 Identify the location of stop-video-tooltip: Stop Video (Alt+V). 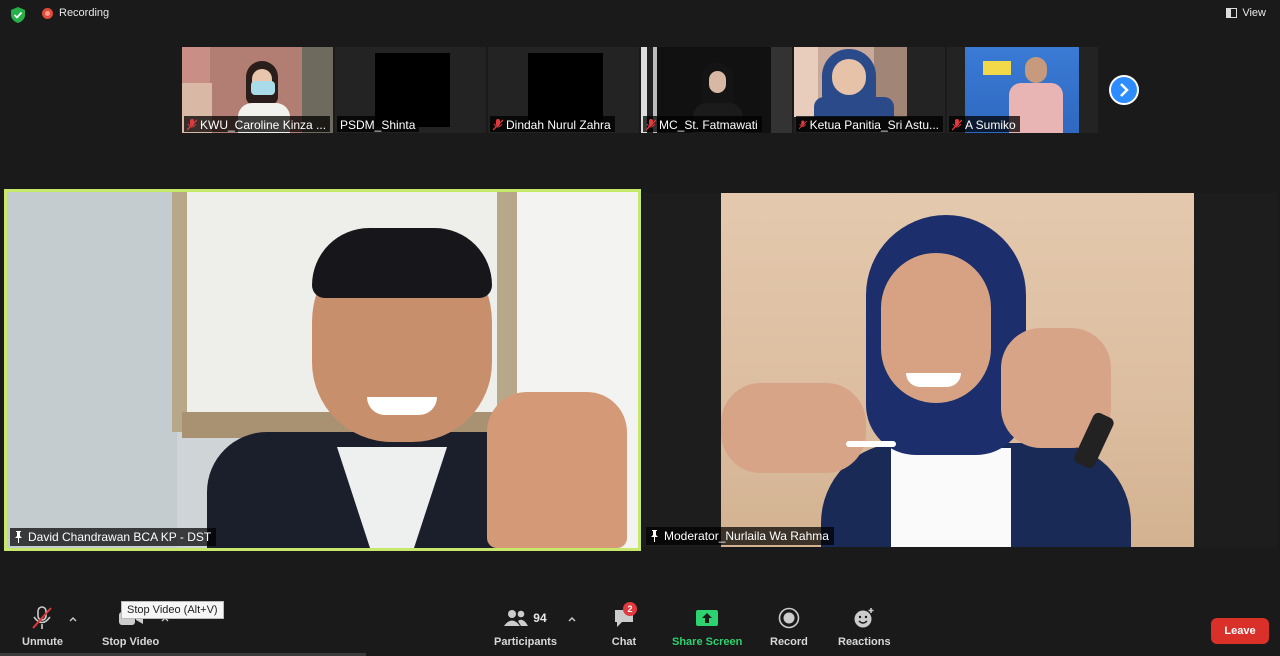
(172, 610).